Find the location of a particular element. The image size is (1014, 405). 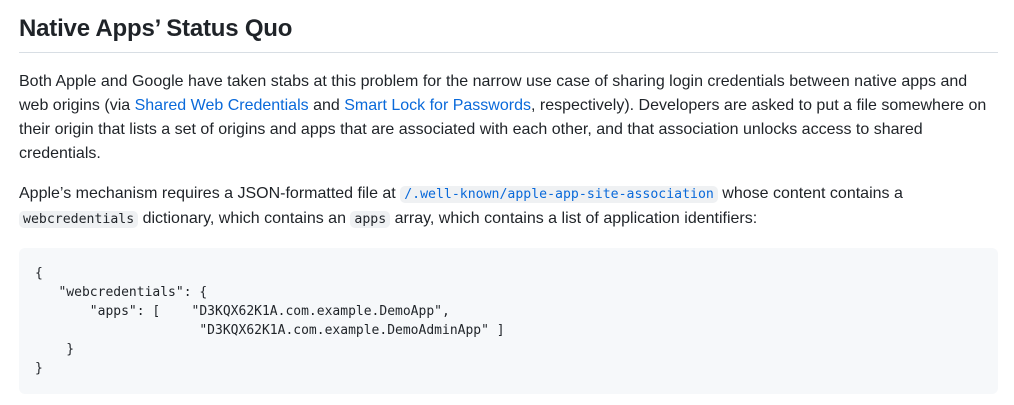

text: and is located at coordinates (326, 105).